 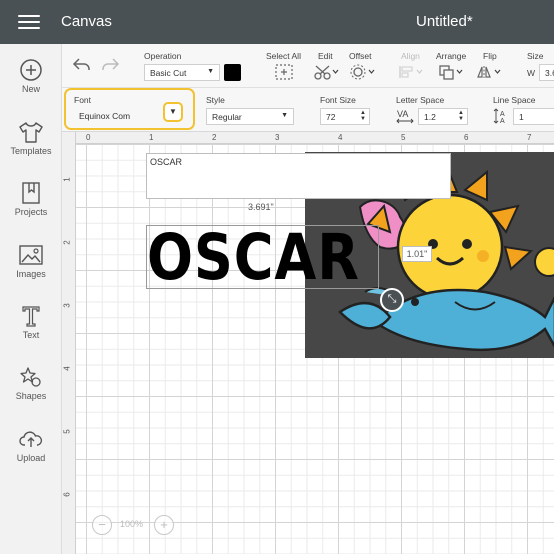 I want to click on sidebar-item-templates: Templates, so click(x=31, y=148).